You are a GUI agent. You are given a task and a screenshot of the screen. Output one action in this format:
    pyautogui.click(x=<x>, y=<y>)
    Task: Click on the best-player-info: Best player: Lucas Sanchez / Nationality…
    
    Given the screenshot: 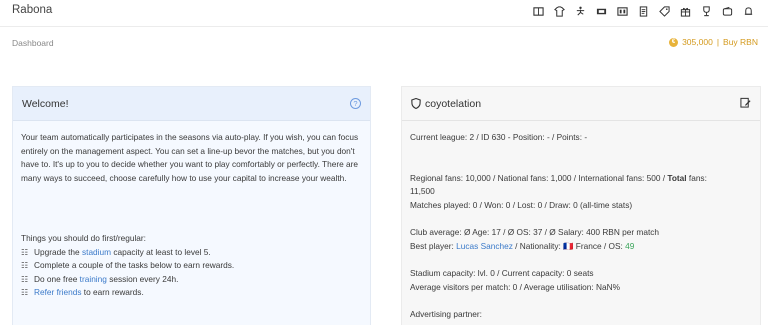 What is the action you would take?
    pyautogui.click(x=522, y=245)
    